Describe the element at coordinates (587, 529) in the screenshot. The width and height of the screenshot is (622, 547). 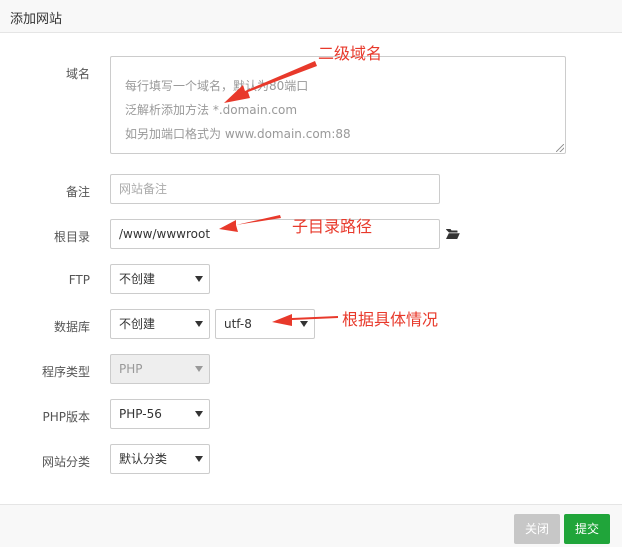
I see `submit-button: 提交` at that location.